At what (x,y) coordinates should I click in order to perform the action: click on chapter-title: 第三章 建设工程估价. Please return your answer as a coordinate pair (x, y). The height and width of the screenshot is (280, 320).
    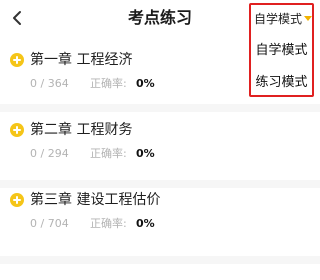
    Looking at the image, I should click on (95, 200).